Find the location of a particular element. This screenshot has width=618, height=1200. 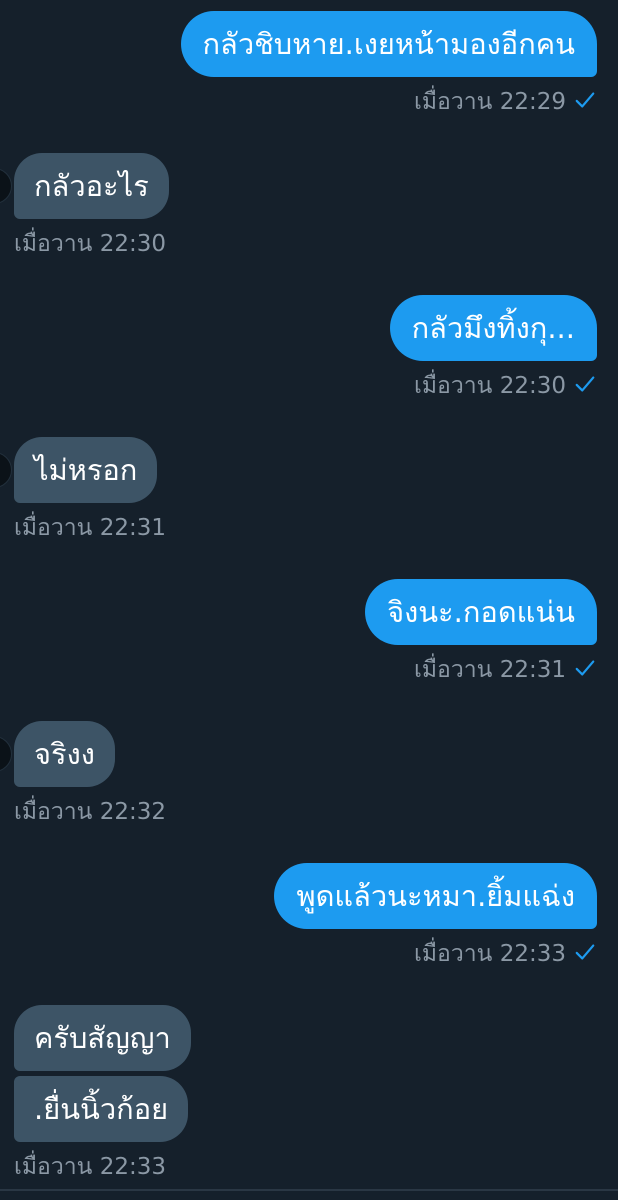

message-meta: เมื่อวาน 22:33 is located at coordinates (505, 954).